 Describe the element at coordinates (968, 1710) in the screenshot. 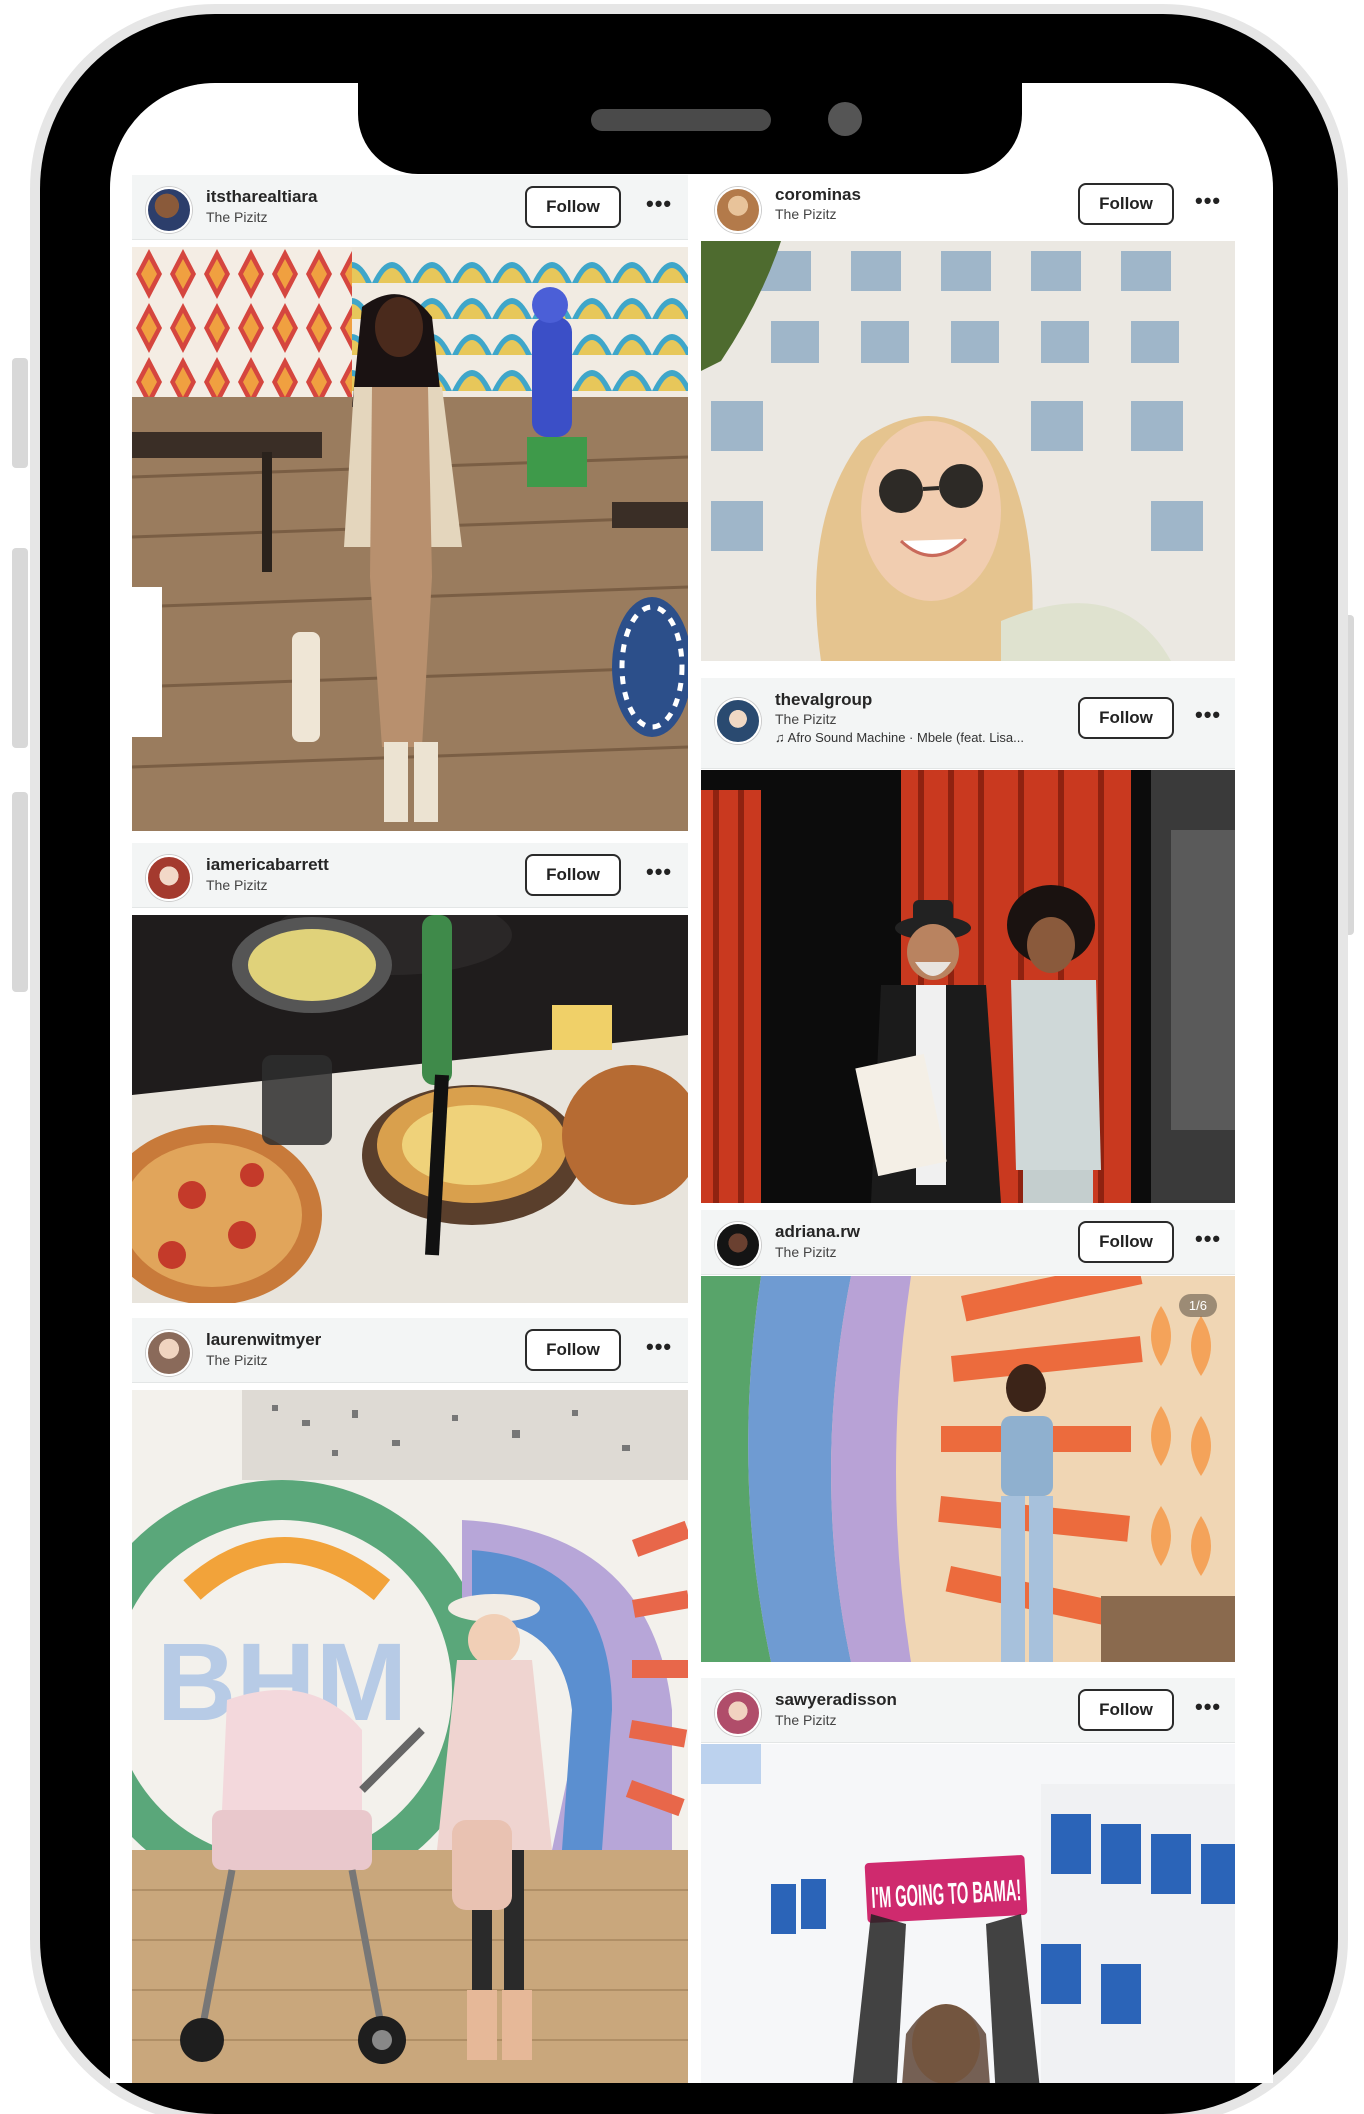

I see `post-header: sawyeradisson The Pizitz Follow •••` at that location.